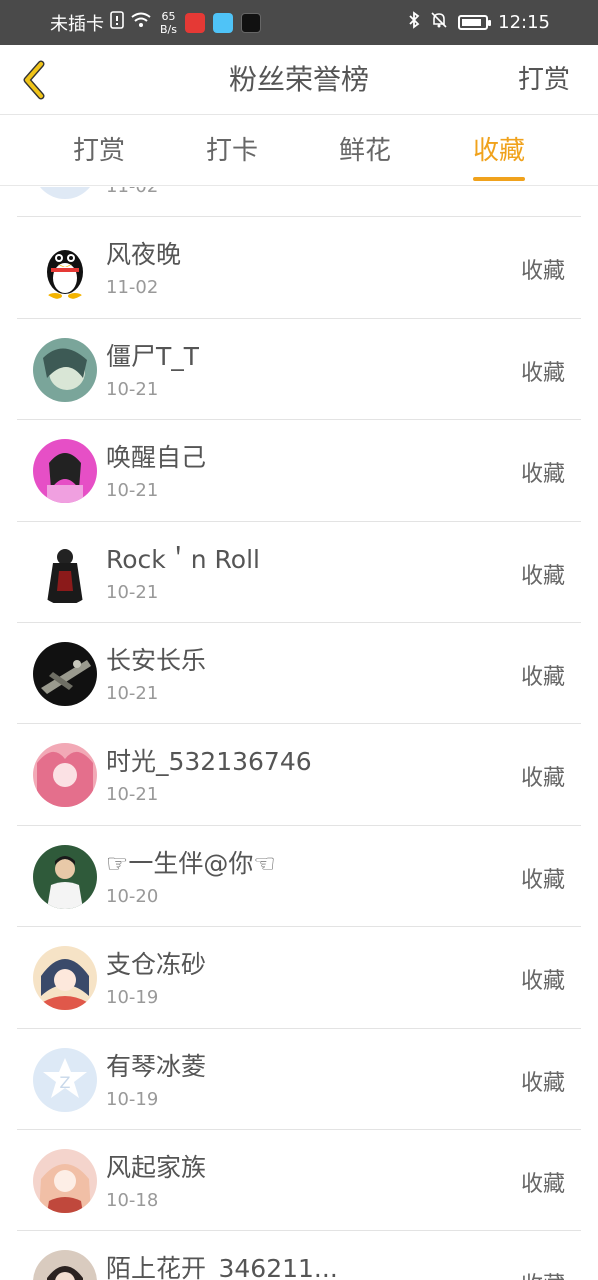  I want to click on battery-fill, so click(472, 22).